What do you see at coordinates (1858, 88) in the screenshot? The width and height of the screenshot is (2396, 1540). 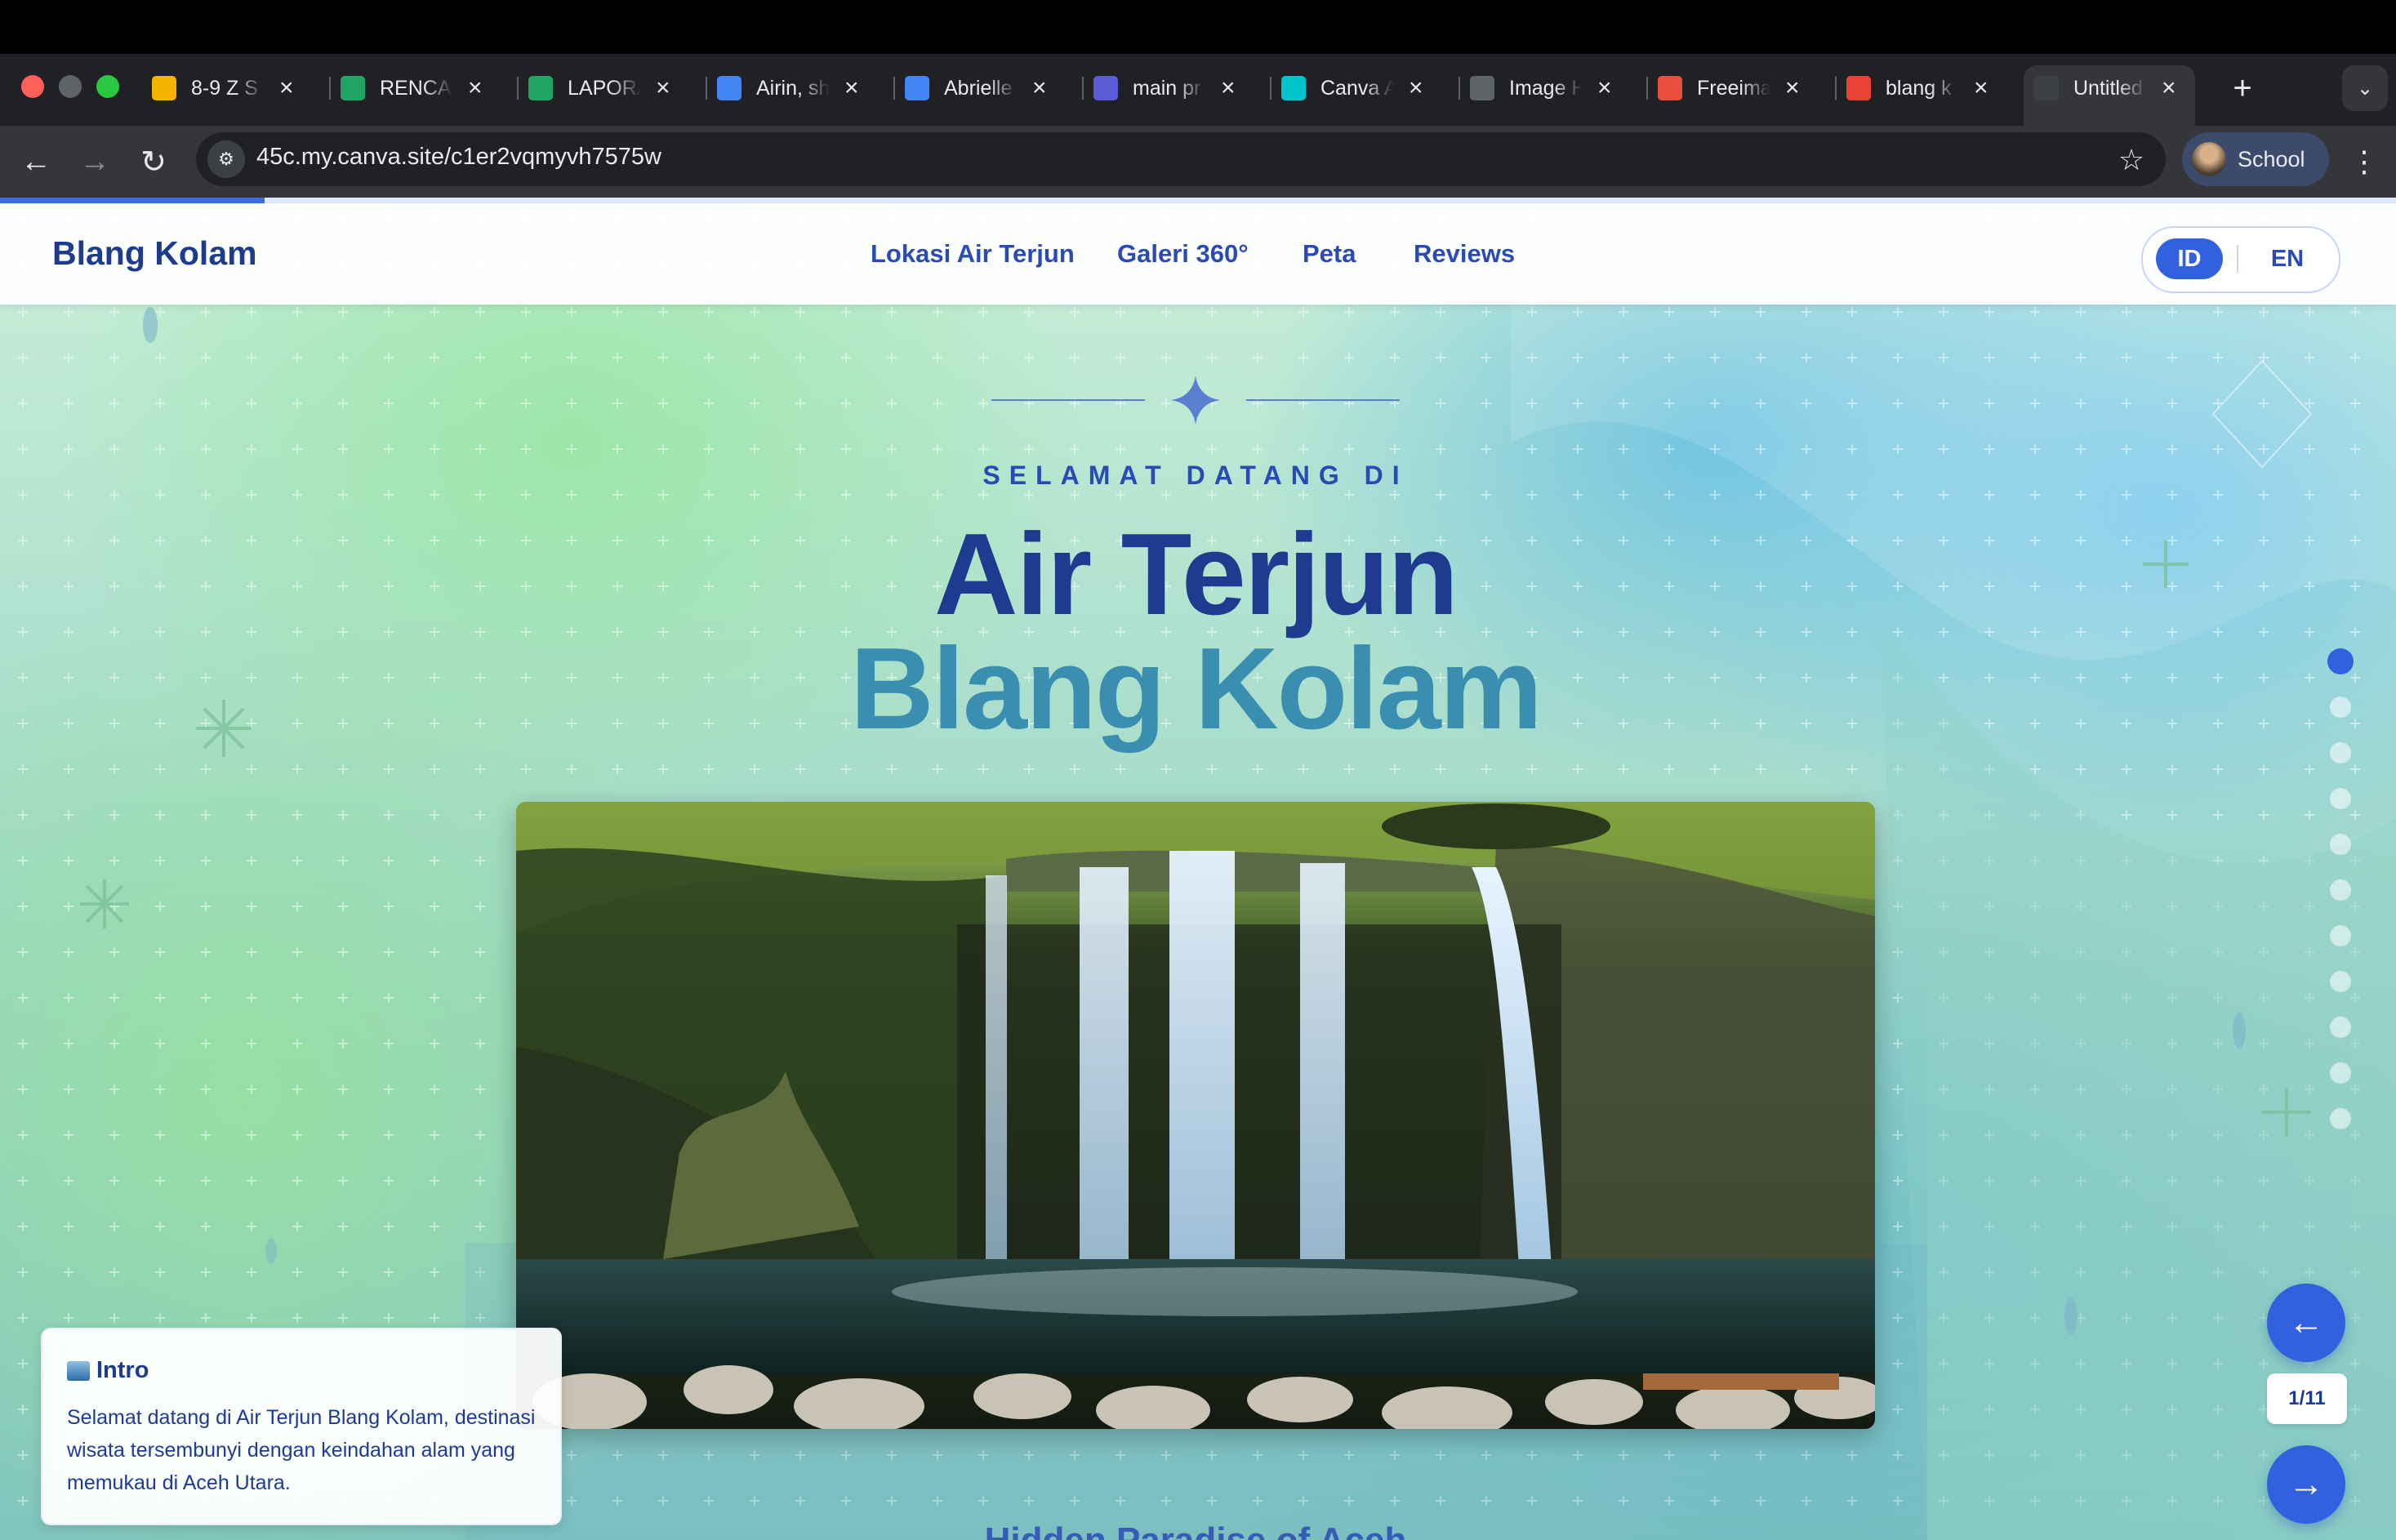 I see `google-icon` at bounding box center [1858, 88].